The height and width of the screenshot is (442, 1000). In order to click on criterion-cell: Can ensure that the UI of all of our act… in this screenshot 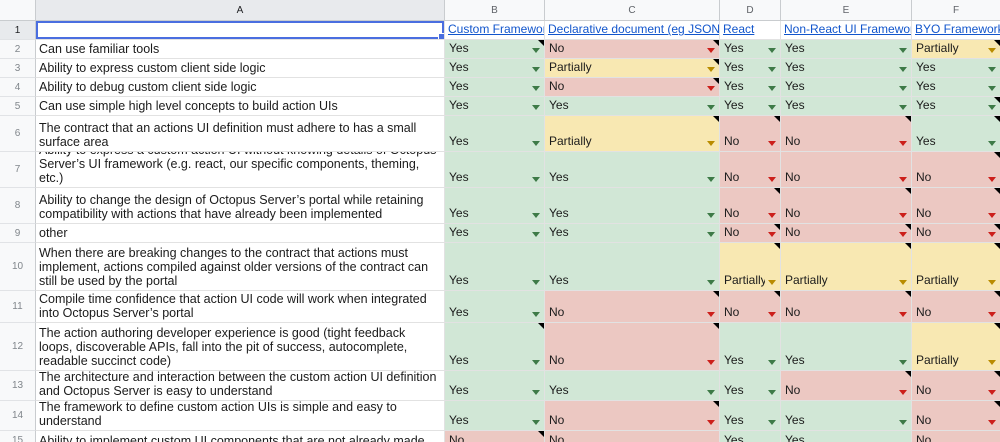, I will do `click(240, 233)`.